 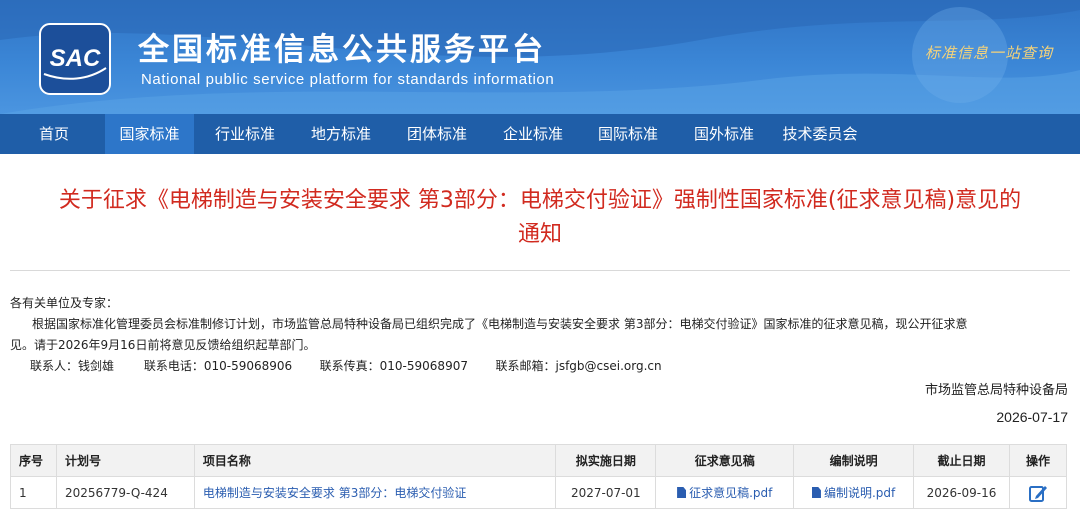 I want to click on nav-item-home: 首页, so click(x=54, y=134).